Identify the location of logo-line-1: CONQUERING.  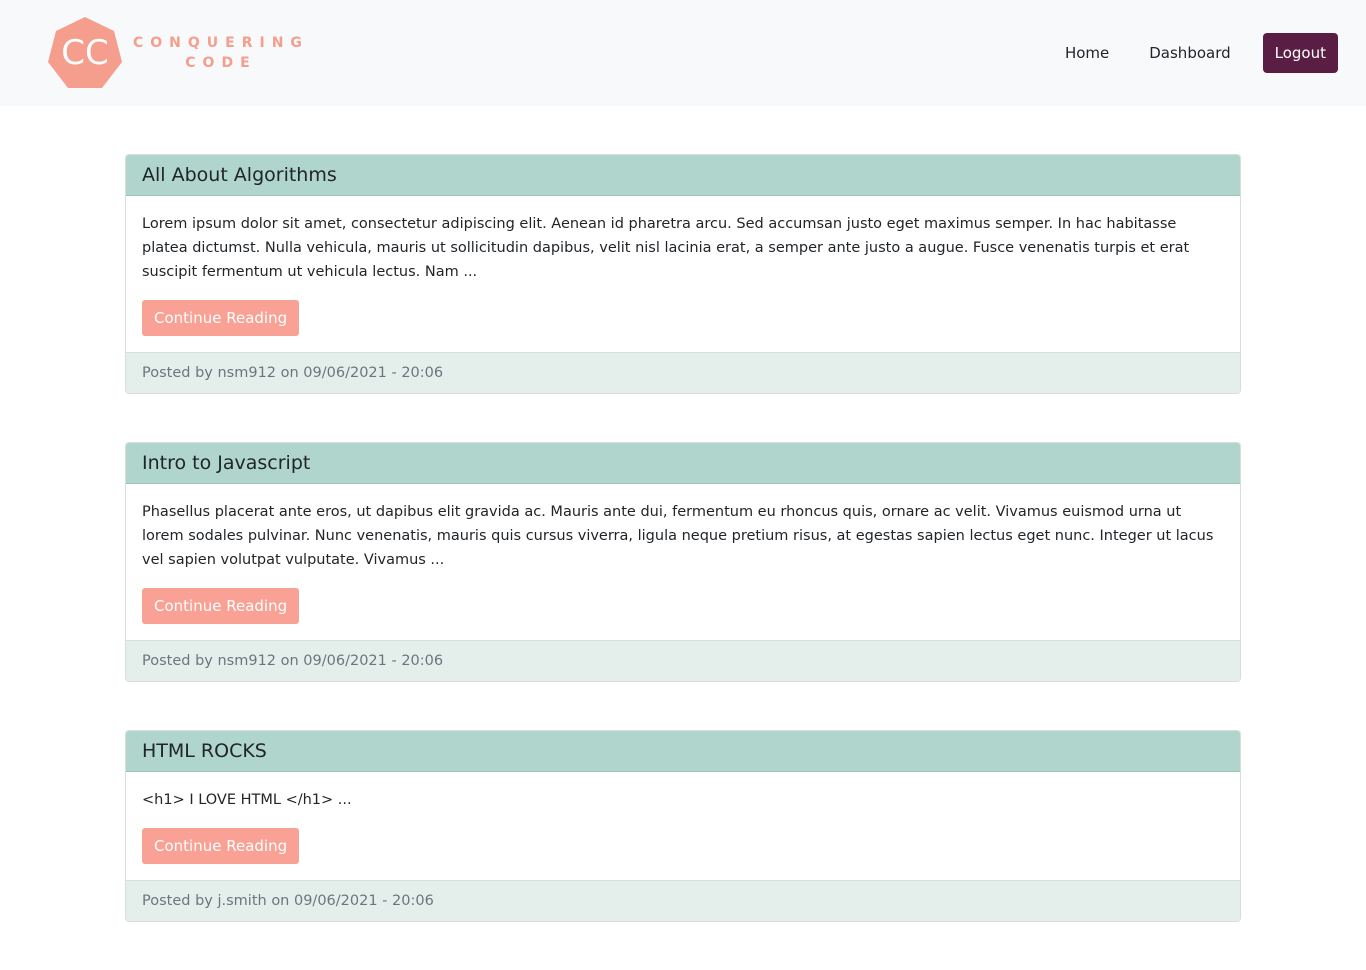
(221, 43).